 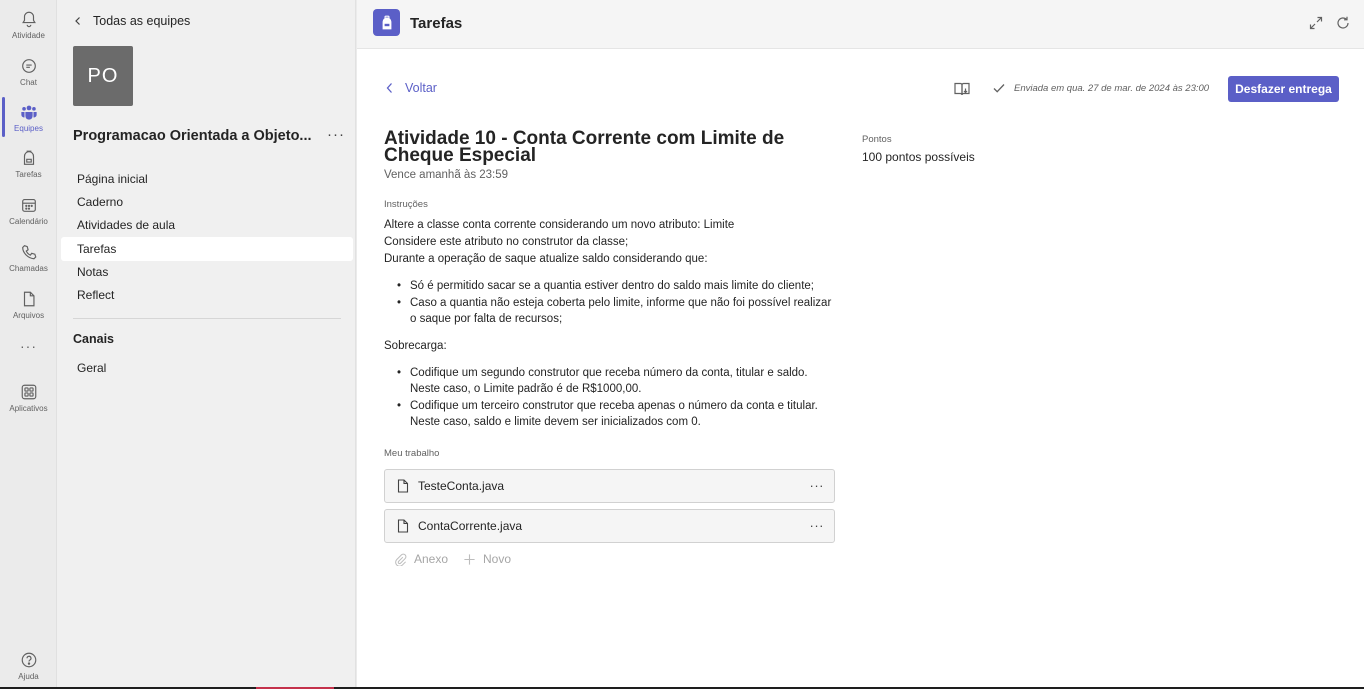 I want to click on attach-button: Anexo, so click(x=421, y=559).